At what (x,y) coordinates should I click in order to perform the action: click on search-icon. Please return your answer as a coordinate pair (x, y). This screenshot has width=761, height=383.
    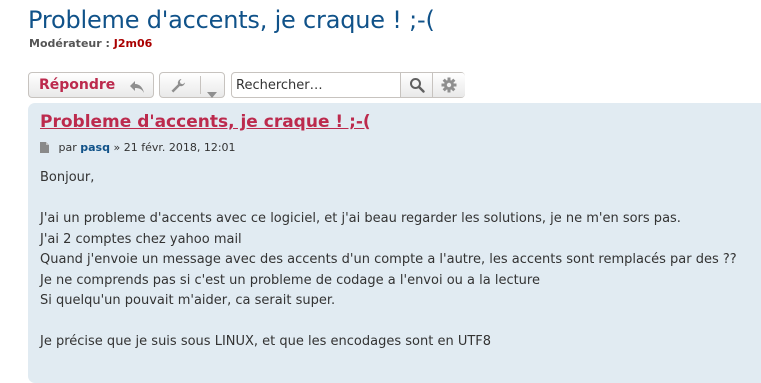
    Looking at the image, I should click on (417, 85).